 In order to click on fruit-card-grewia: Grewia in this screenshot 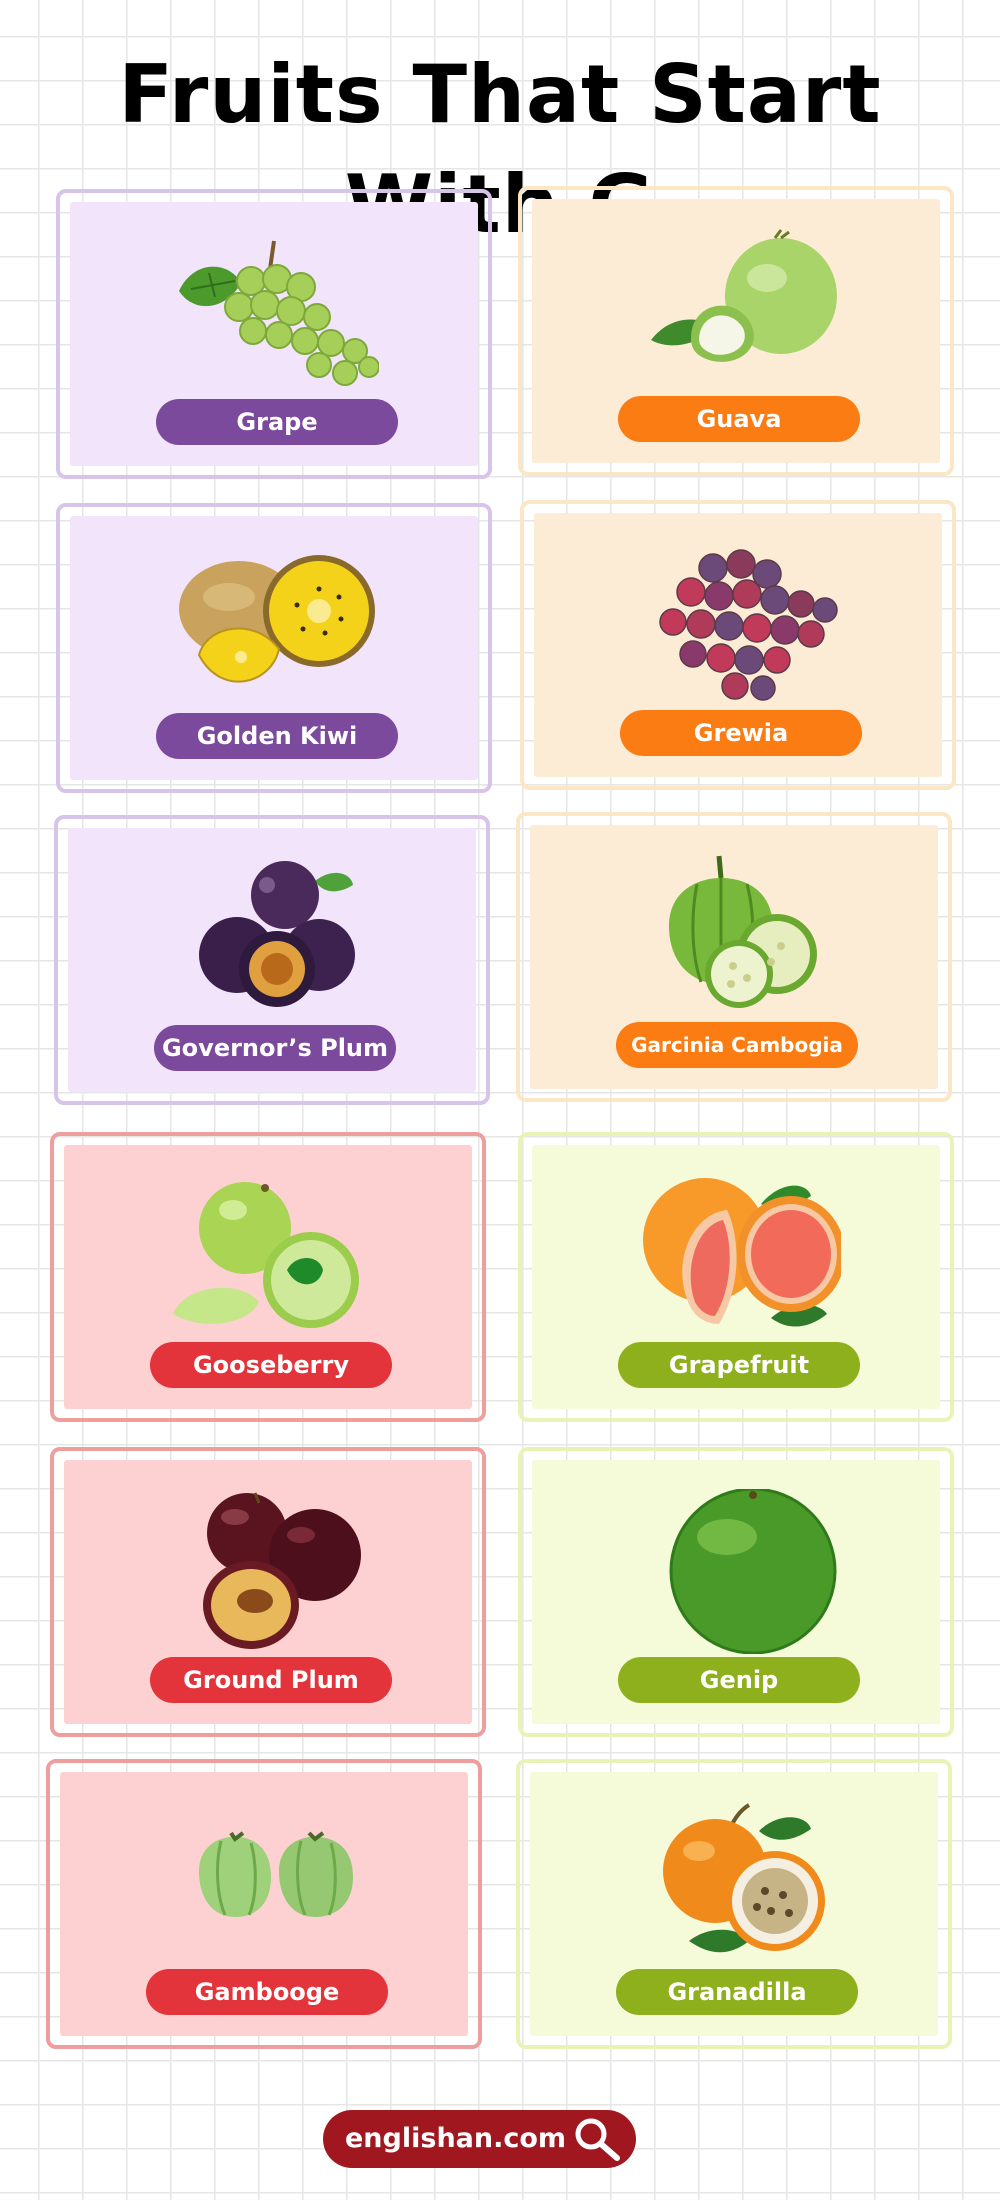, I will do `click(738, 645)`.